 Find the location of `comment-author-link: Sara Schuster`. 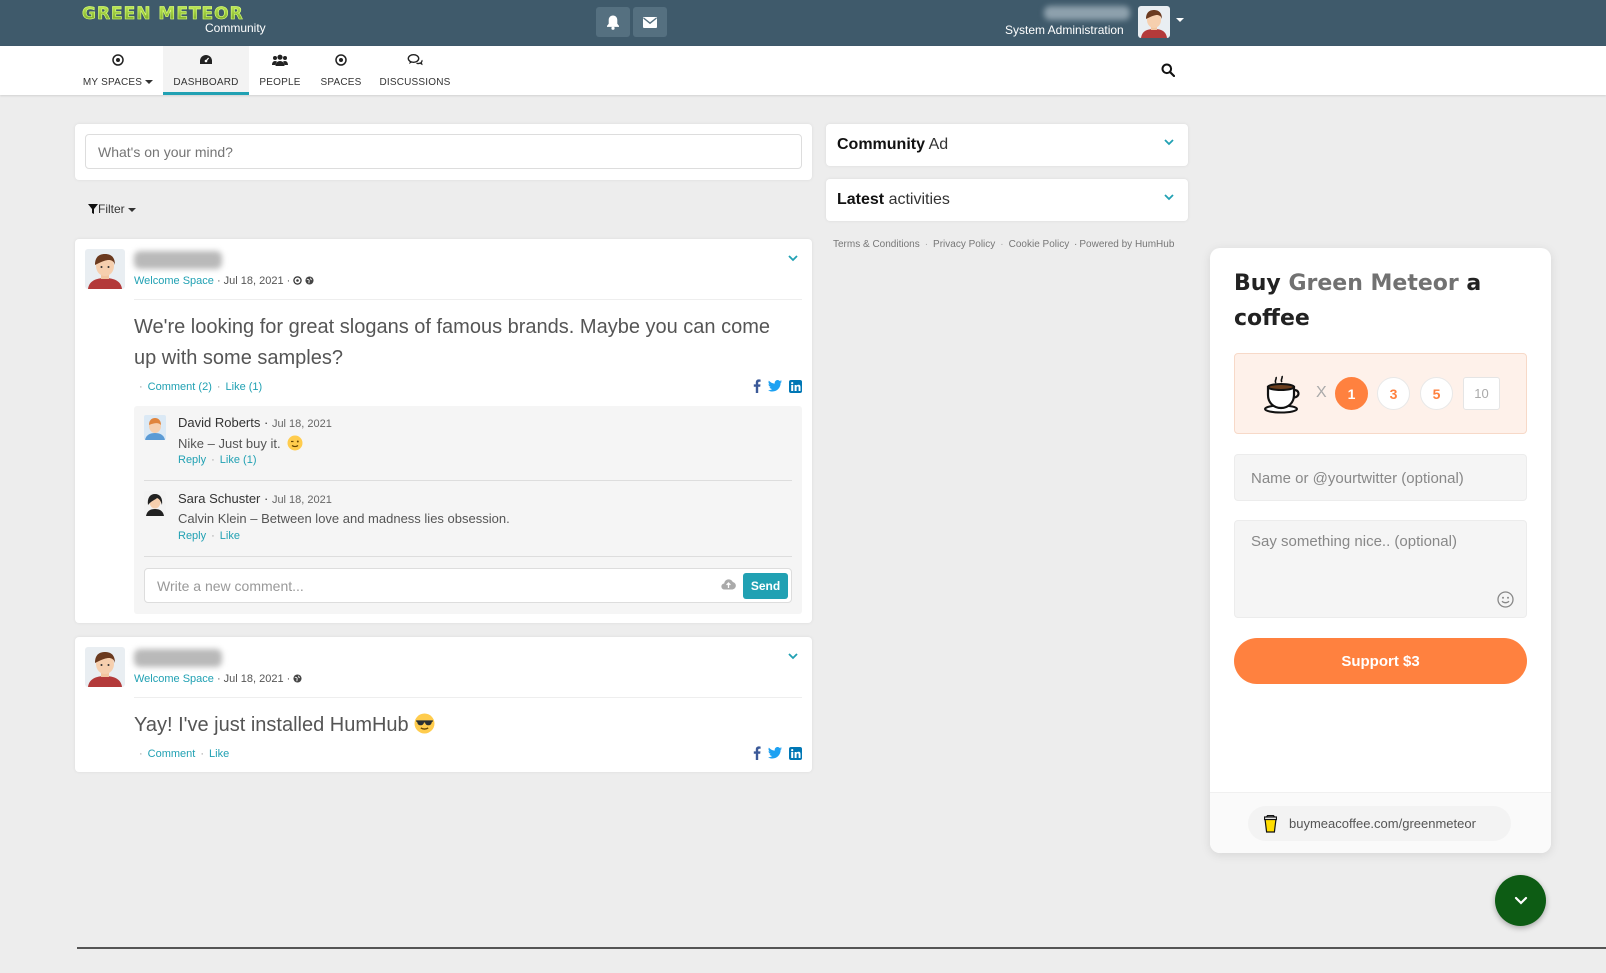

comment-author-link: Sara Schuster is located at coordinates (219, 498).